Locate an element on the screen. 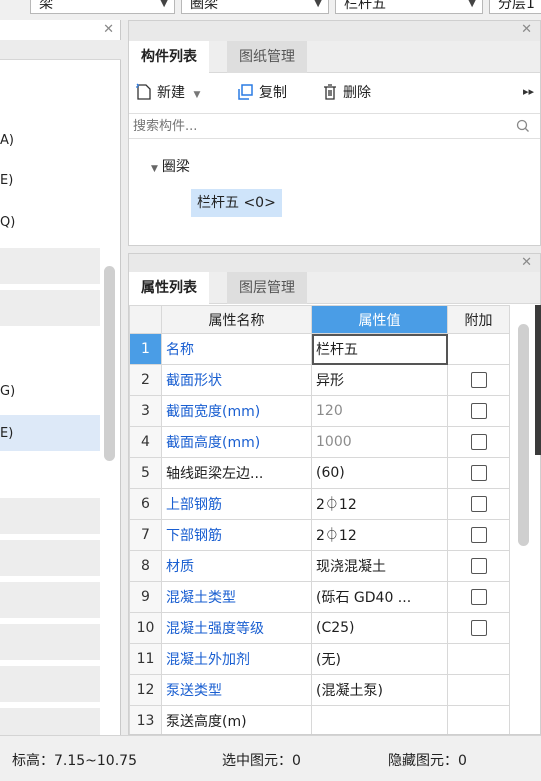  property-value: 现浇混凝土 is located at coordinates (379, 566).